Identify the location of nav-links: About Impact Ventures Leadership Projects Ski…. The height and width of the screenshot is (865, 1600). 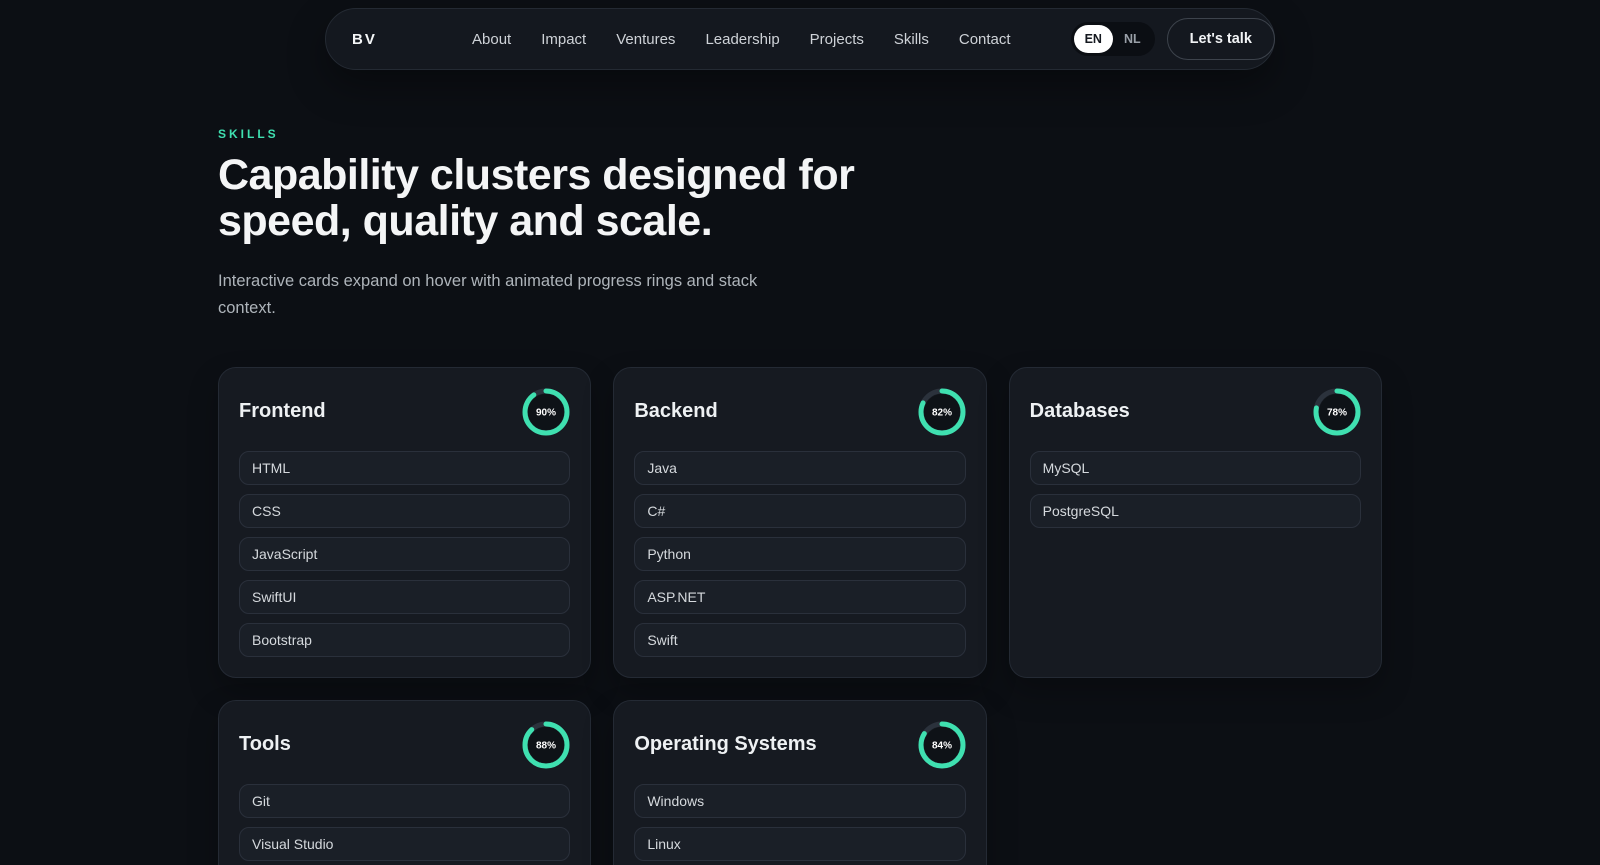
(771, 39).